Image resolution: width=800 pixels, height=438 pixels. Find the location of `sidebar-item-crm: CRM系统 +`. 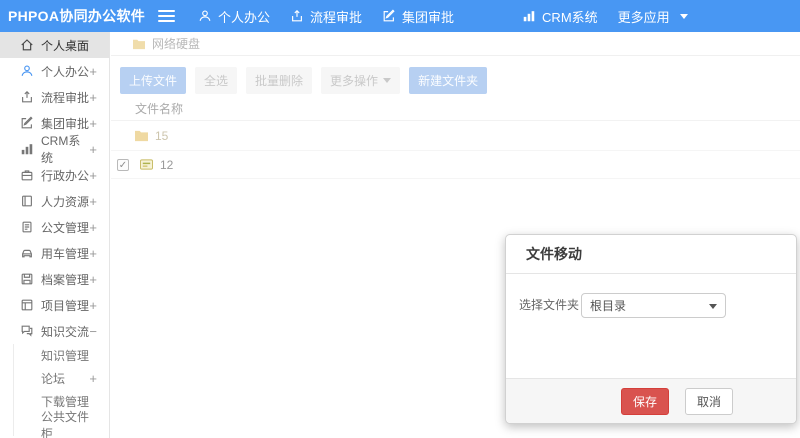

sidebar-item-crm: CRM系统 + is located at coordinates (54, 149).